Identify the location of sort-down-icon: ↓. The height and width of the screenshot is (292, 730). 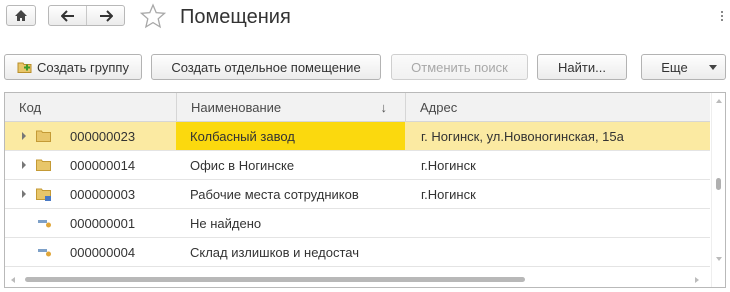
(384, 107).